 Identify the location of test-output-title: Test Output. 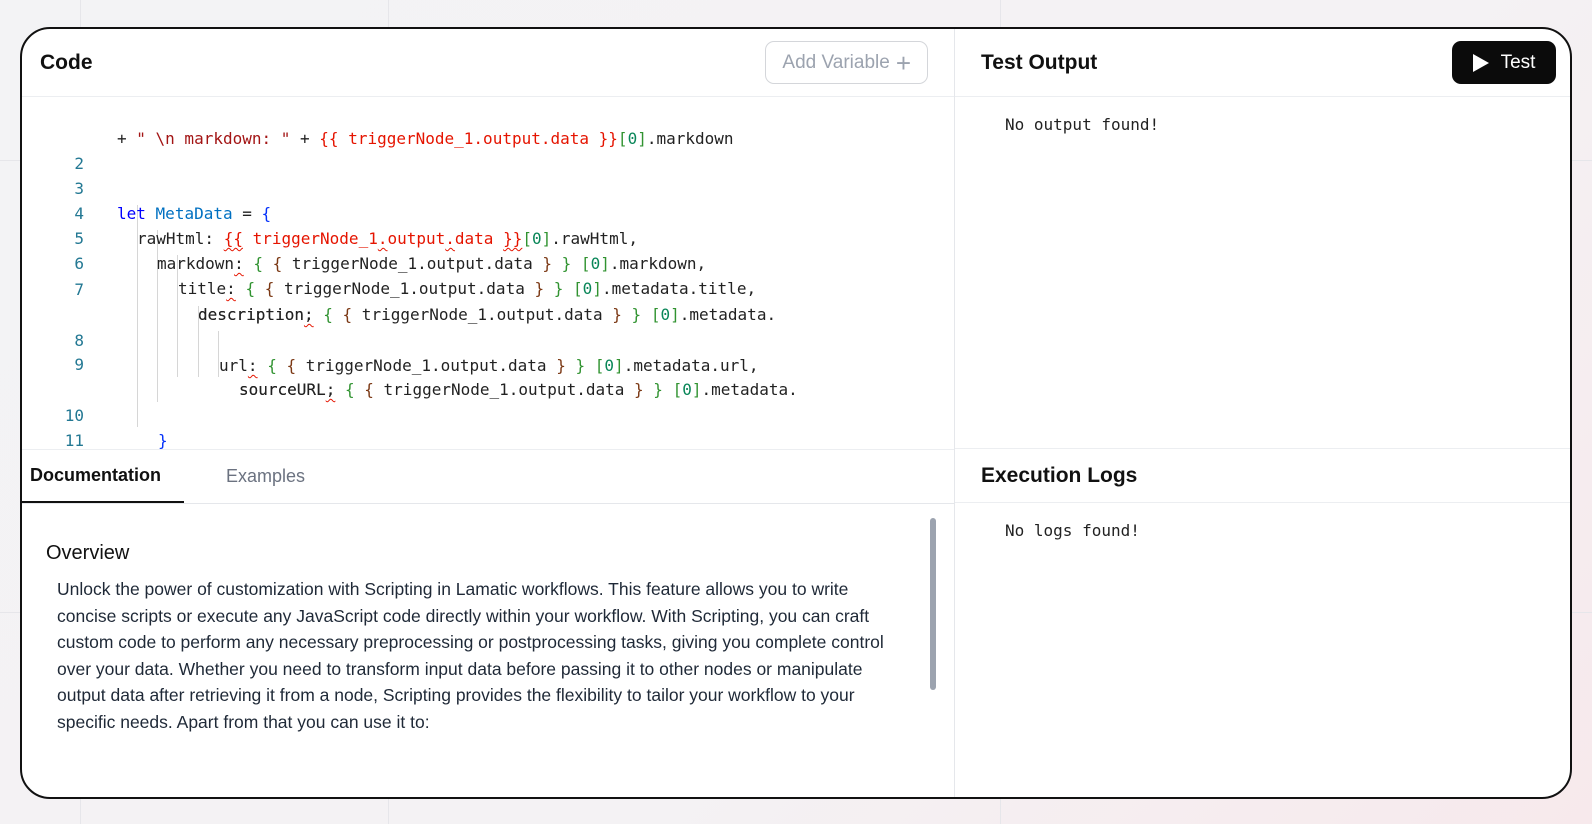
(1039, 62).